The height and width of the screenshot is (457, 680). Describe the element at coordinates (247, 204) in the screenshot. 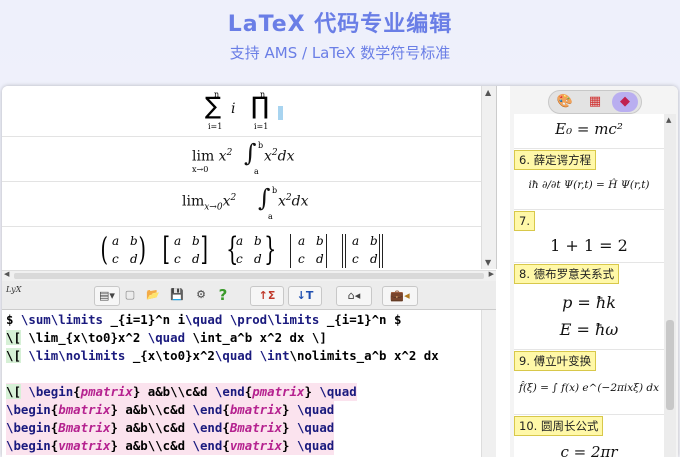

I see `preview-row-nolimits: limx→0x2 ∫ b a x2dx` at that location.